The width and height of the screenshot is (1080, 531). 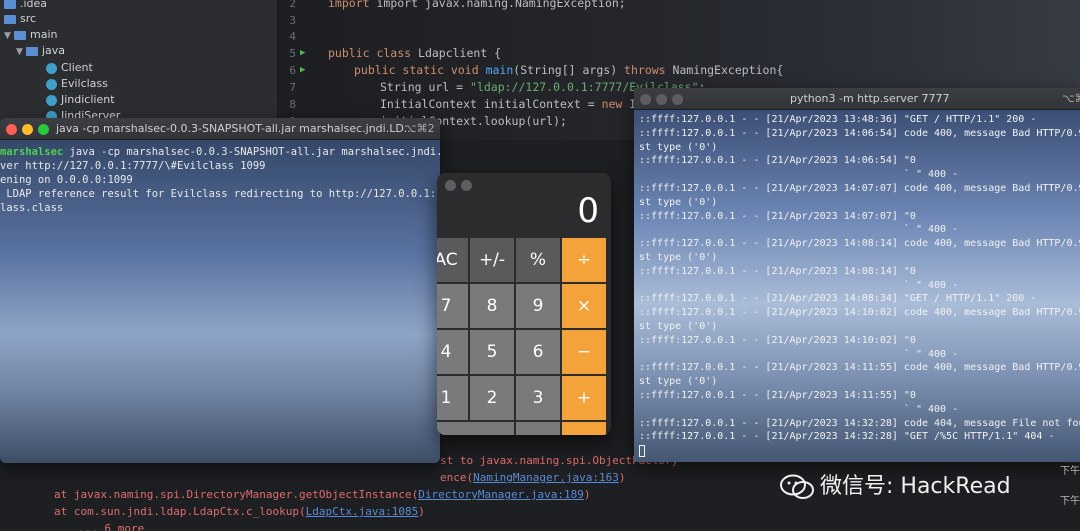 What do you see at coordinates (292, 36) in the screenshot?
I see `line-number: 4` at bounding box center [292, 36].